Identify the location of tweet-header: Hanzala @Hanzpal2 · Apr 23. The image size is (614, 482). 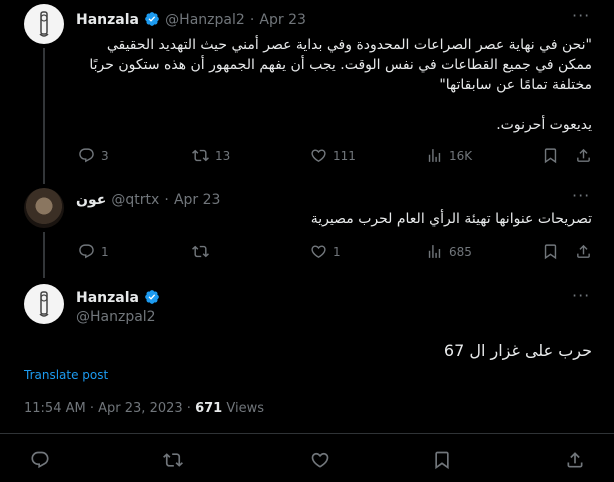
(191, 18).